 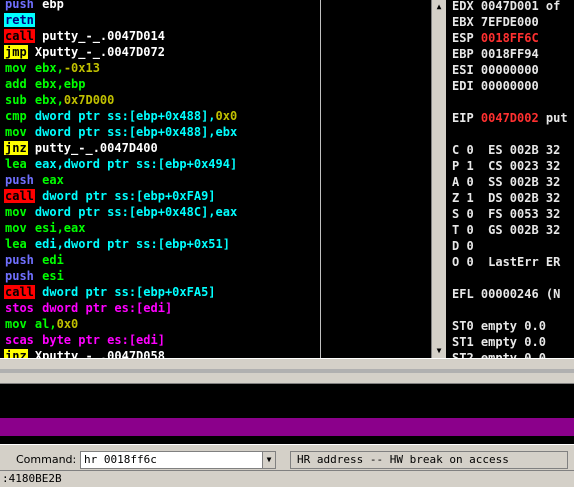 What do you see at coordinates (125, 196) in the screenshot?
I see `instruction-operand: dword ptr ss:[ebp+0xFA9]` at bounding box center [125, 196].